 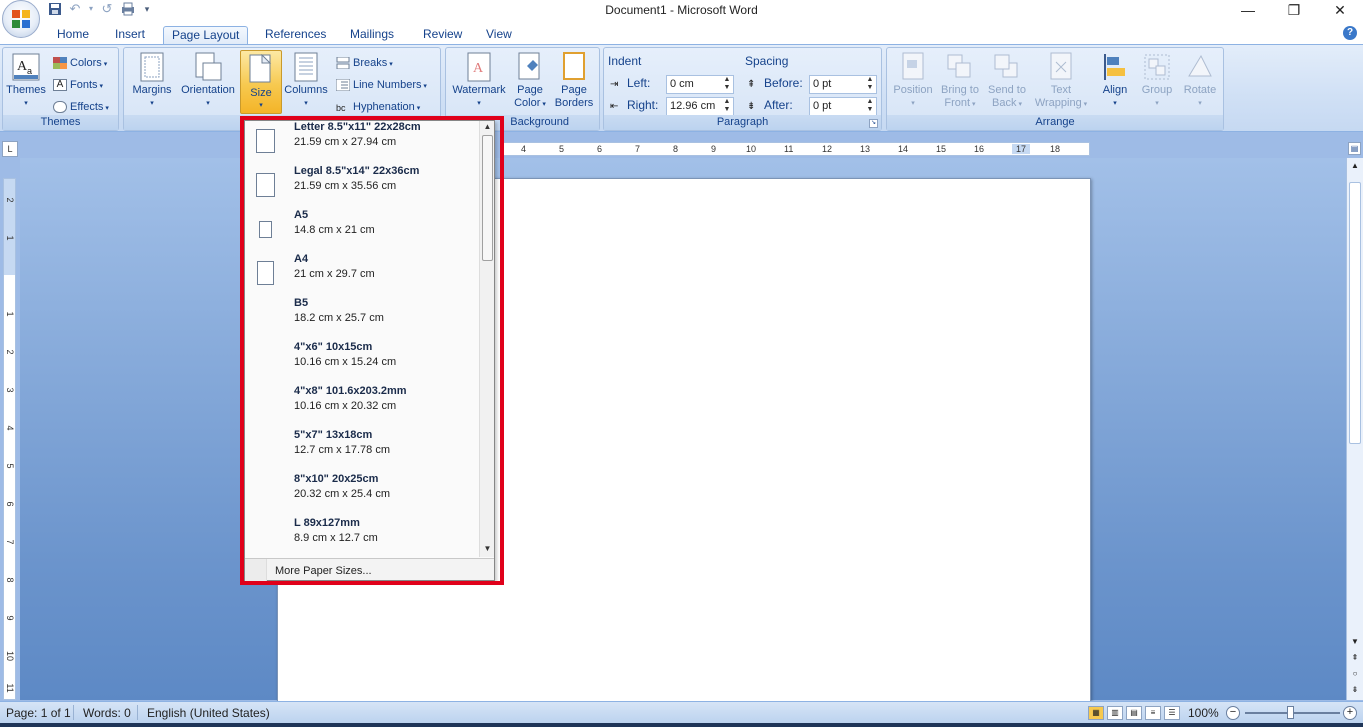 I want to click on page-color-button: Page Color ▾, so click(x=530, y=81).